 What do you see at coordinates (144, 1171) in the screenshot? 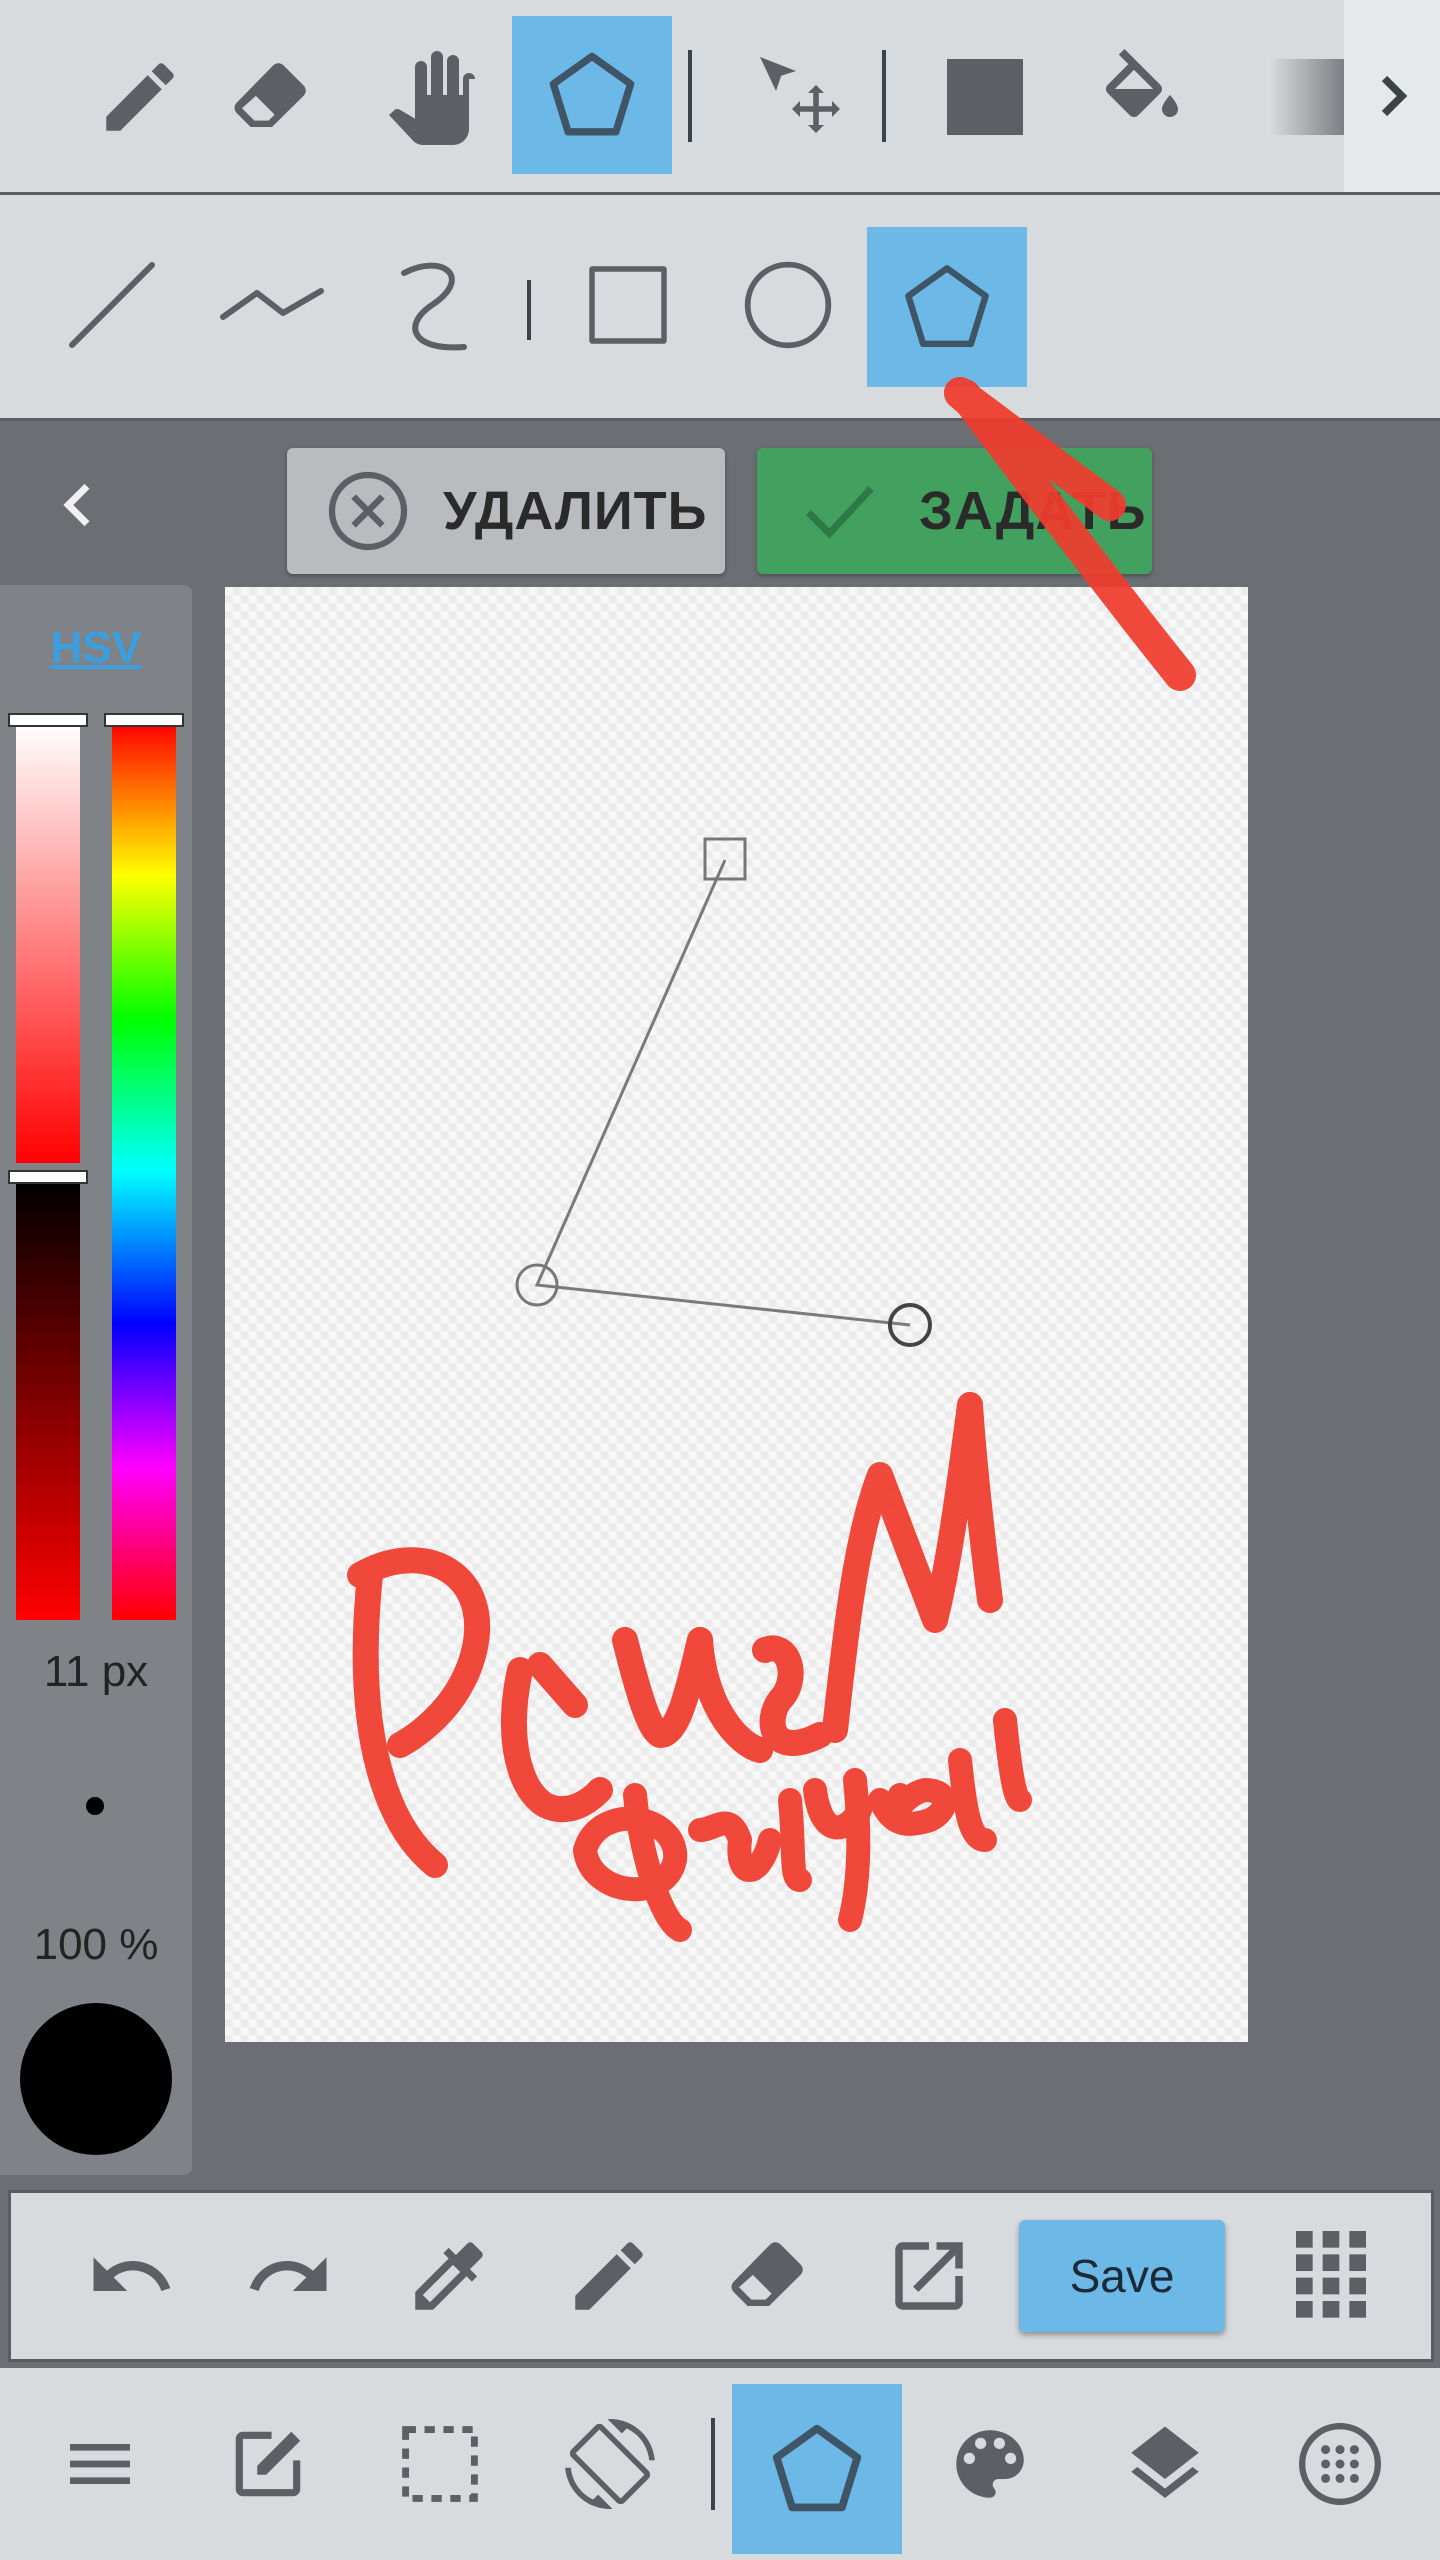
I see `hue-slider` at bounding box center [144, 1171].